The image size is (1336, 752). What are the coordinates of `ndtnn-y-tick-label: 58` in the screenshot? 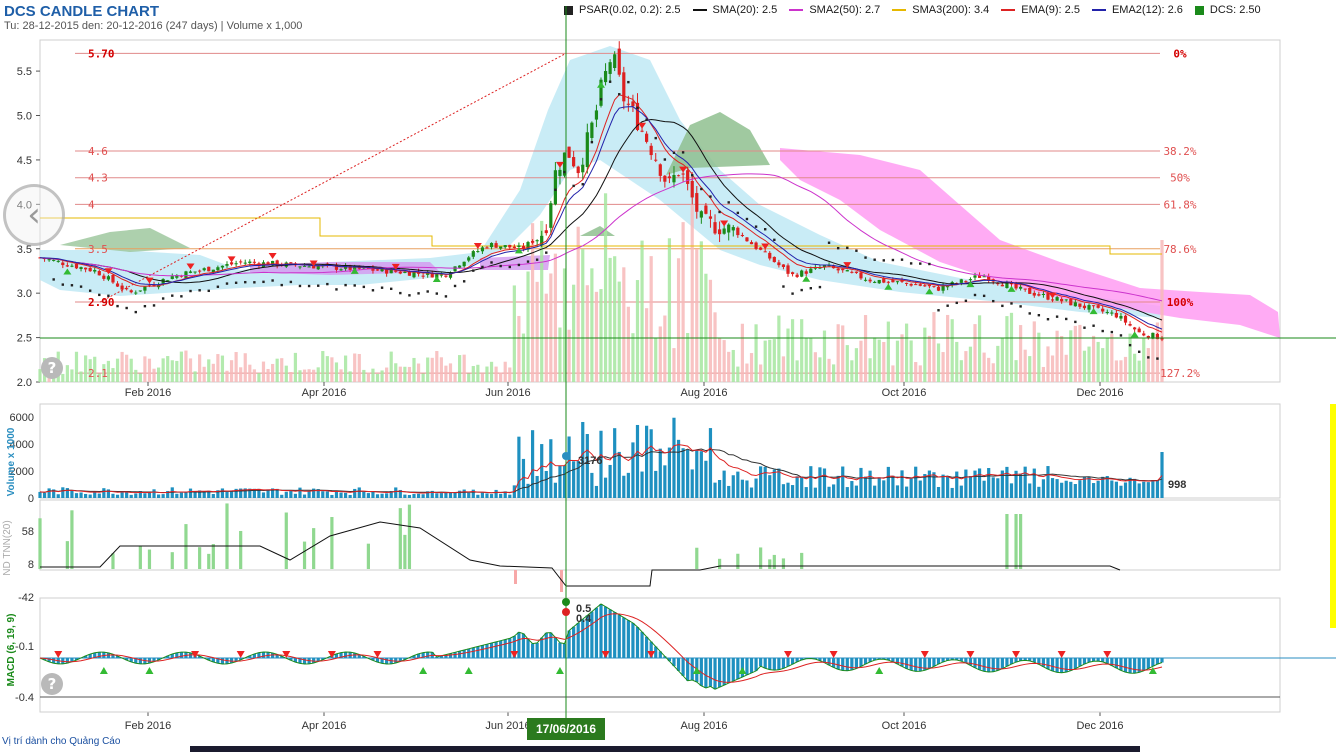 It's located at (28, 532).